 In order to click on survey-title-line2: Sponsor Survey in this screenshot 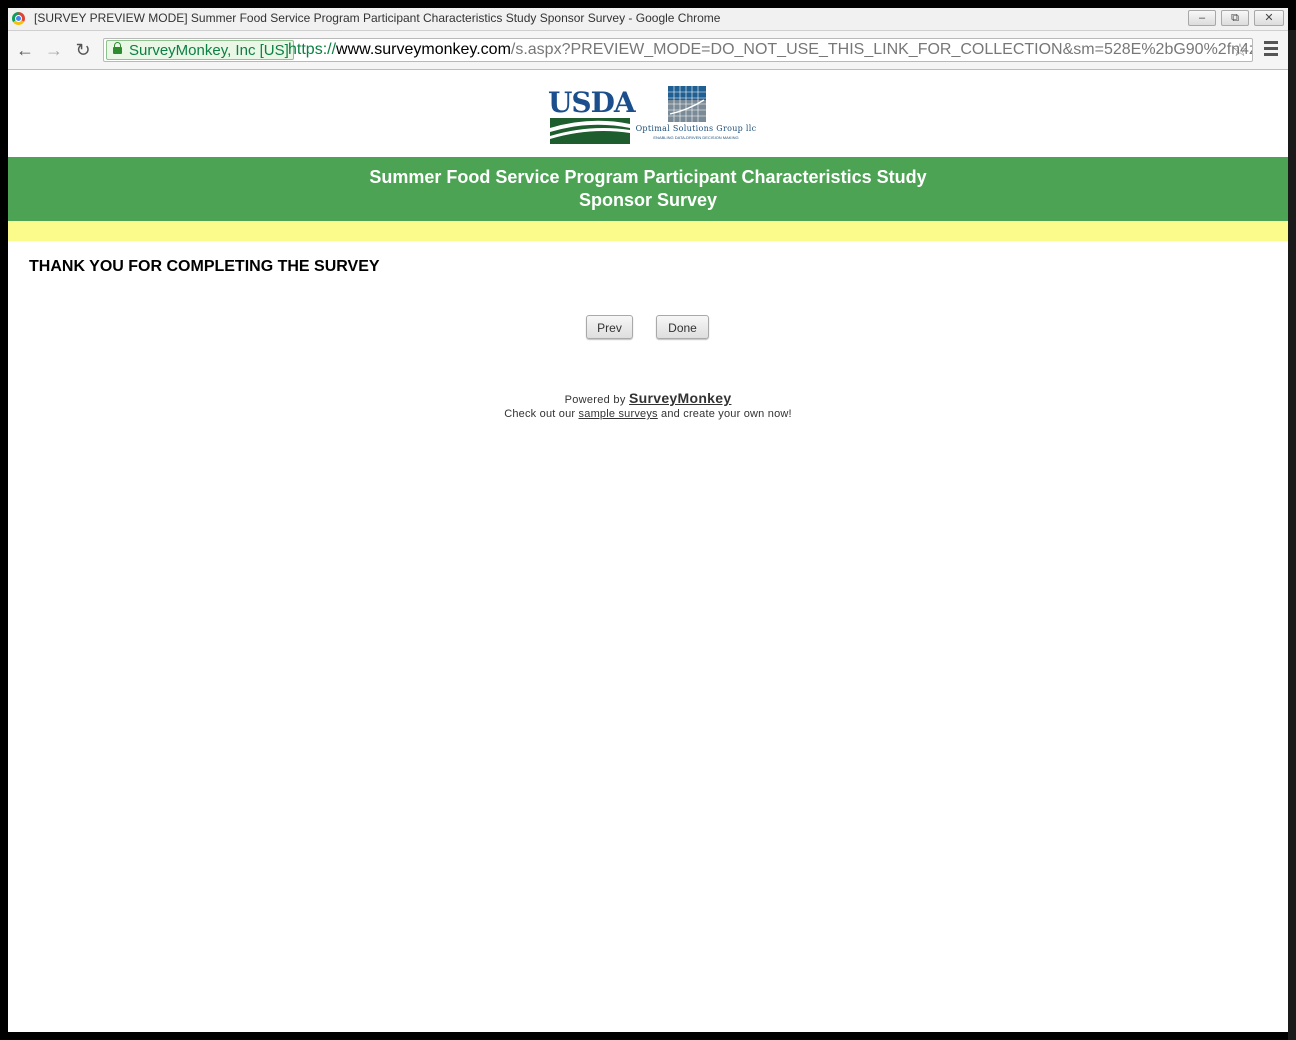, I will do `click(648, 200)`.